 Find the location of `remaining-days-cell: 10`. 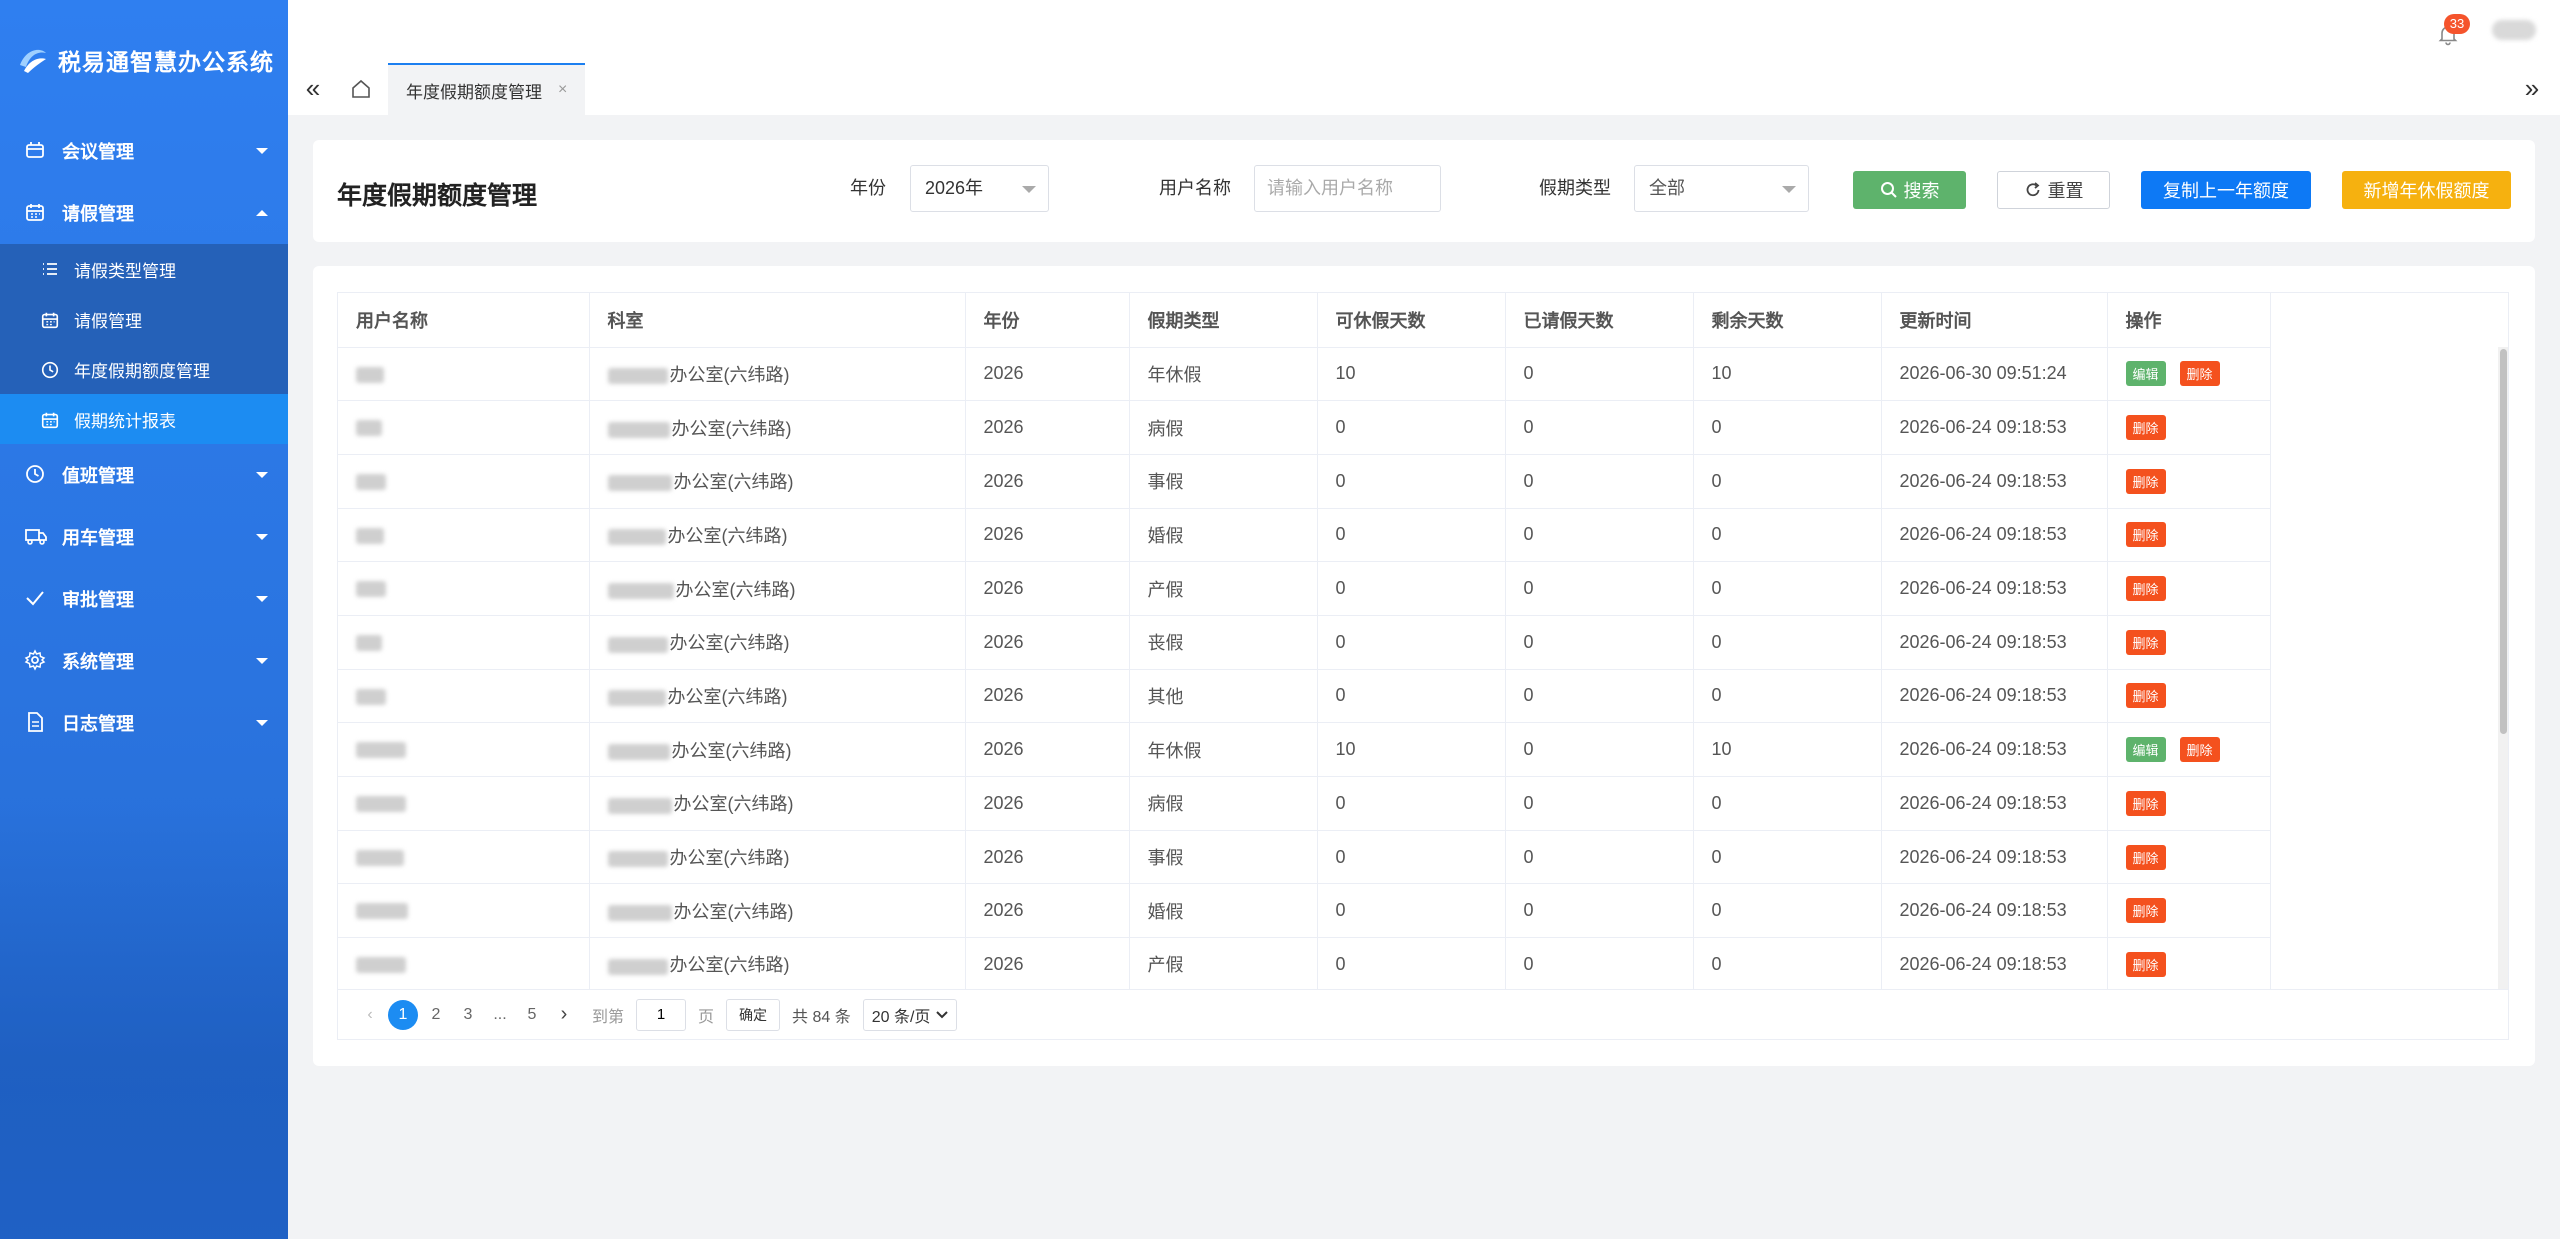

remaining-days-cell: 10 is located at coordinates (1787, 374).